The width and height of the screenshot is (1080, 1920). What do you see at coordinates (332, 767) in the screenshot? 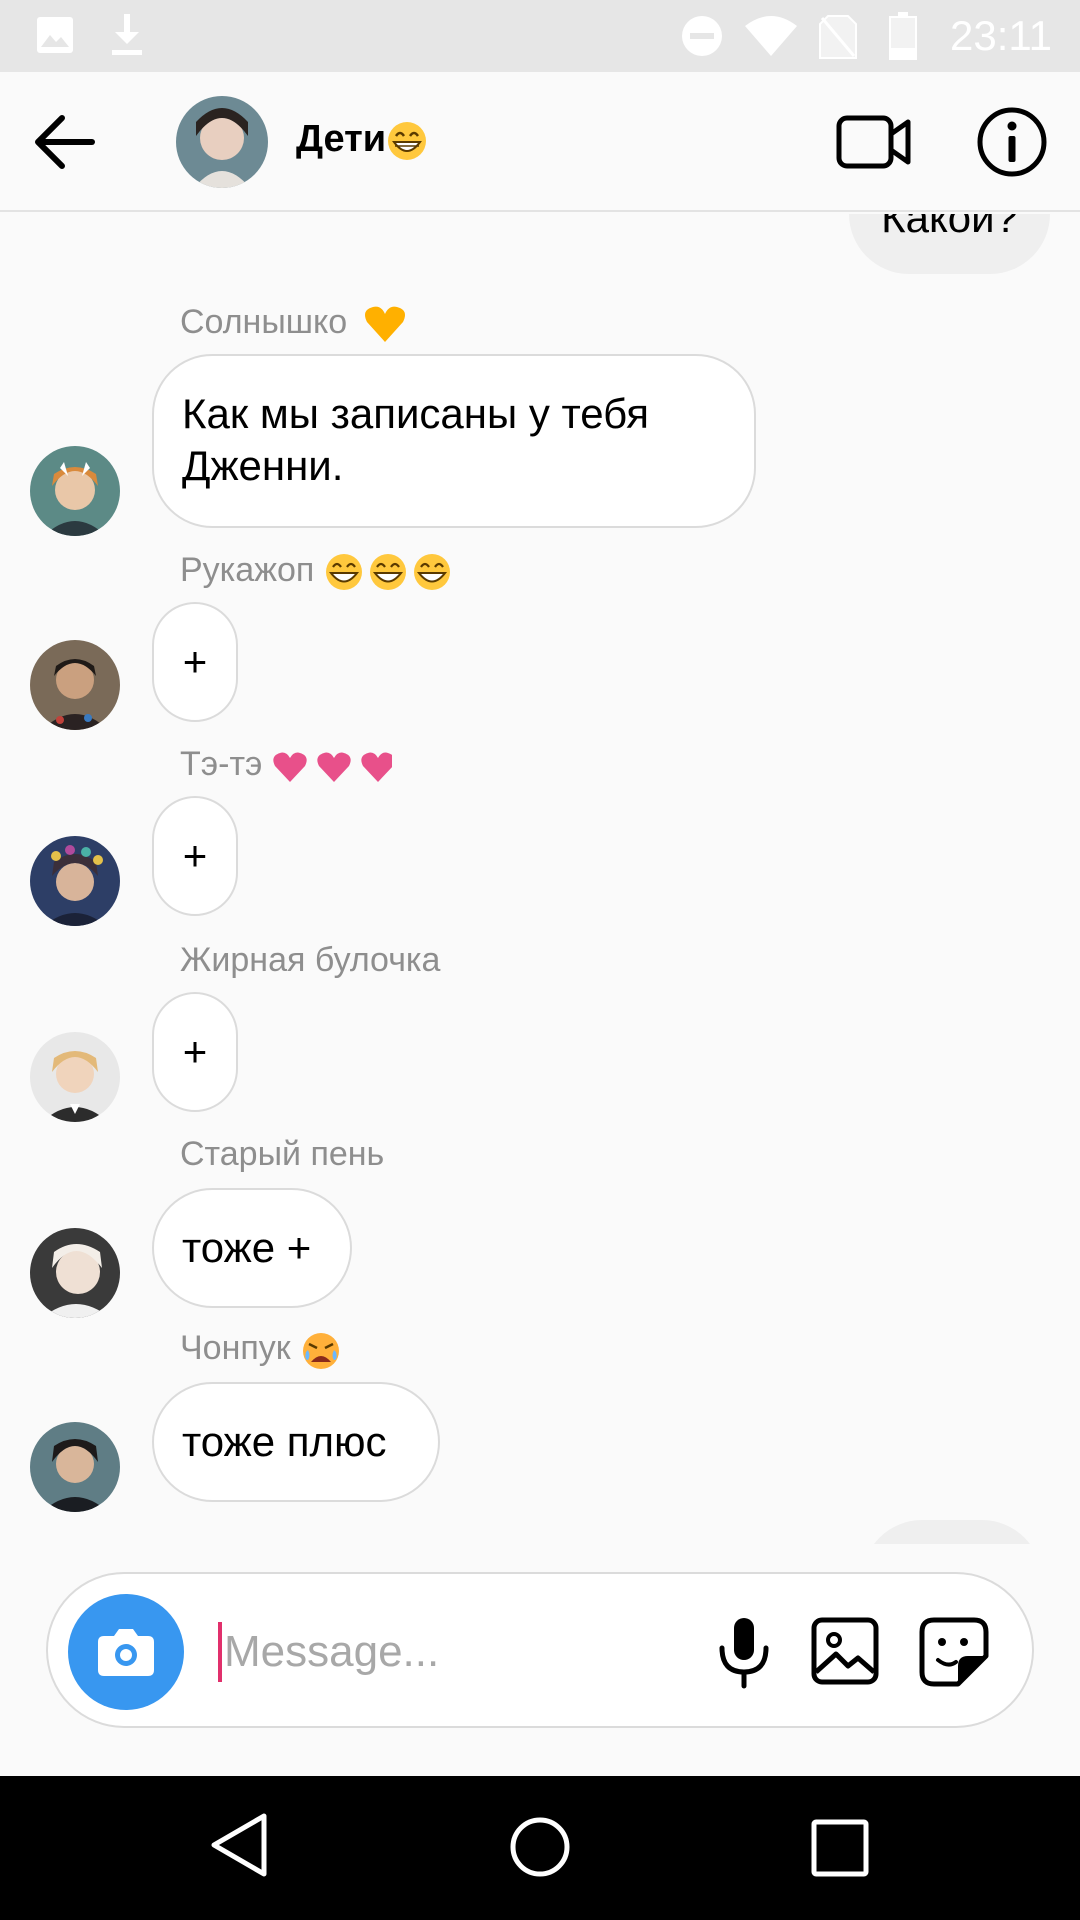
I see `pink-heart-emoji` at bounding box center [332, 767].